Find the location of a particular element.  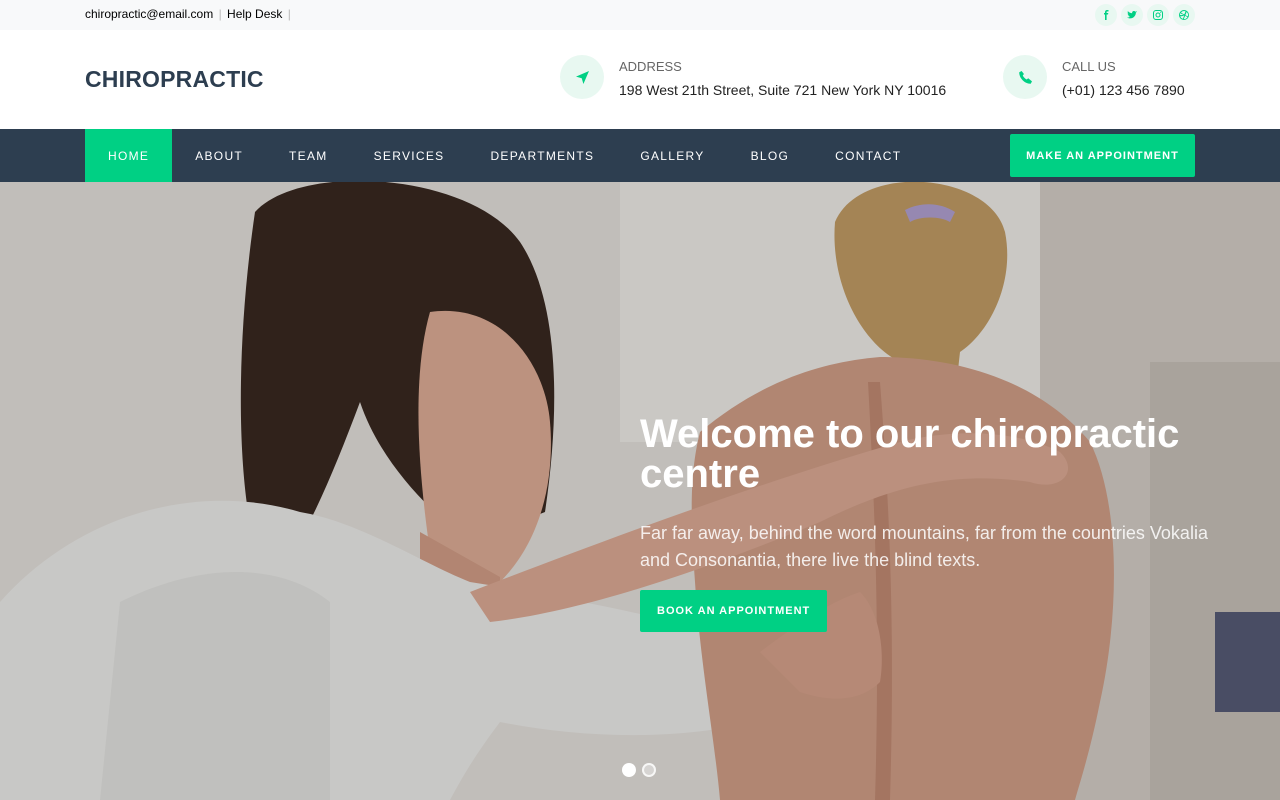

nav-item-services: SERVICES is located at coordinates (409, 155).